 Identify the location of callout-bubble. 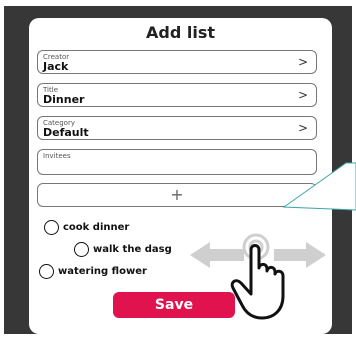
(319, 186).